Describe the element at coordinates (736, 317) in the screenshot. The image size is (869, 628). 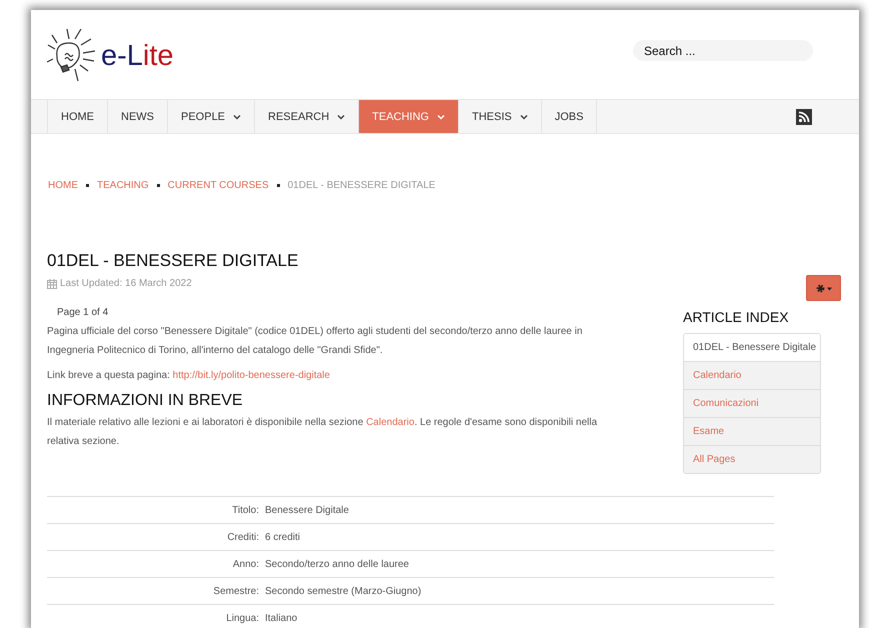
I see `article-index-title: ARTICLE INDEX` at that location.